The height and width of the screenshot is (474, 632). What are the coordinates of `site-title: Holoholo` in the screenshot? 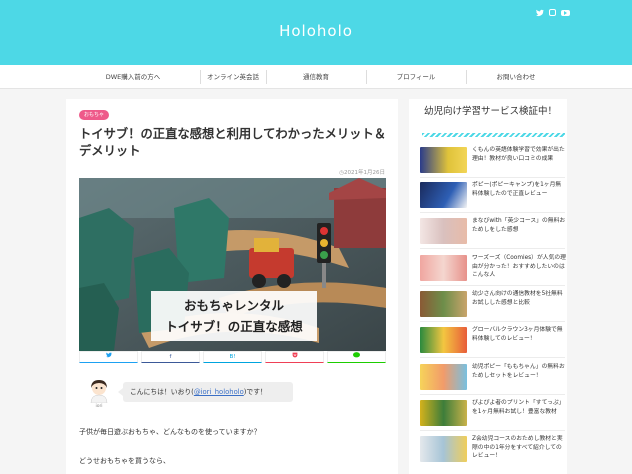 It's located at (316, 31).